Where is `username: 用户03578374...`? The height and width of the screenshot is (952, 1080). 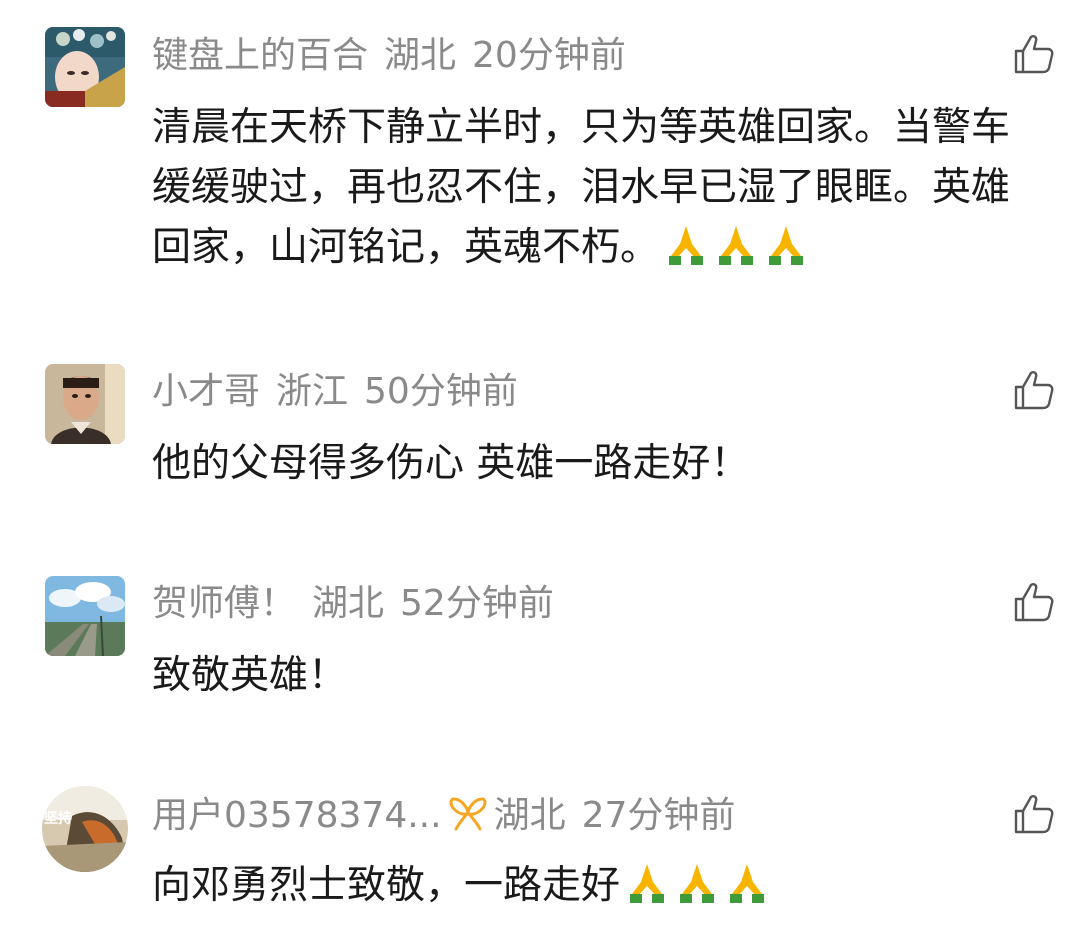 username: 用户03578374... is located at coordinates (297, 815).